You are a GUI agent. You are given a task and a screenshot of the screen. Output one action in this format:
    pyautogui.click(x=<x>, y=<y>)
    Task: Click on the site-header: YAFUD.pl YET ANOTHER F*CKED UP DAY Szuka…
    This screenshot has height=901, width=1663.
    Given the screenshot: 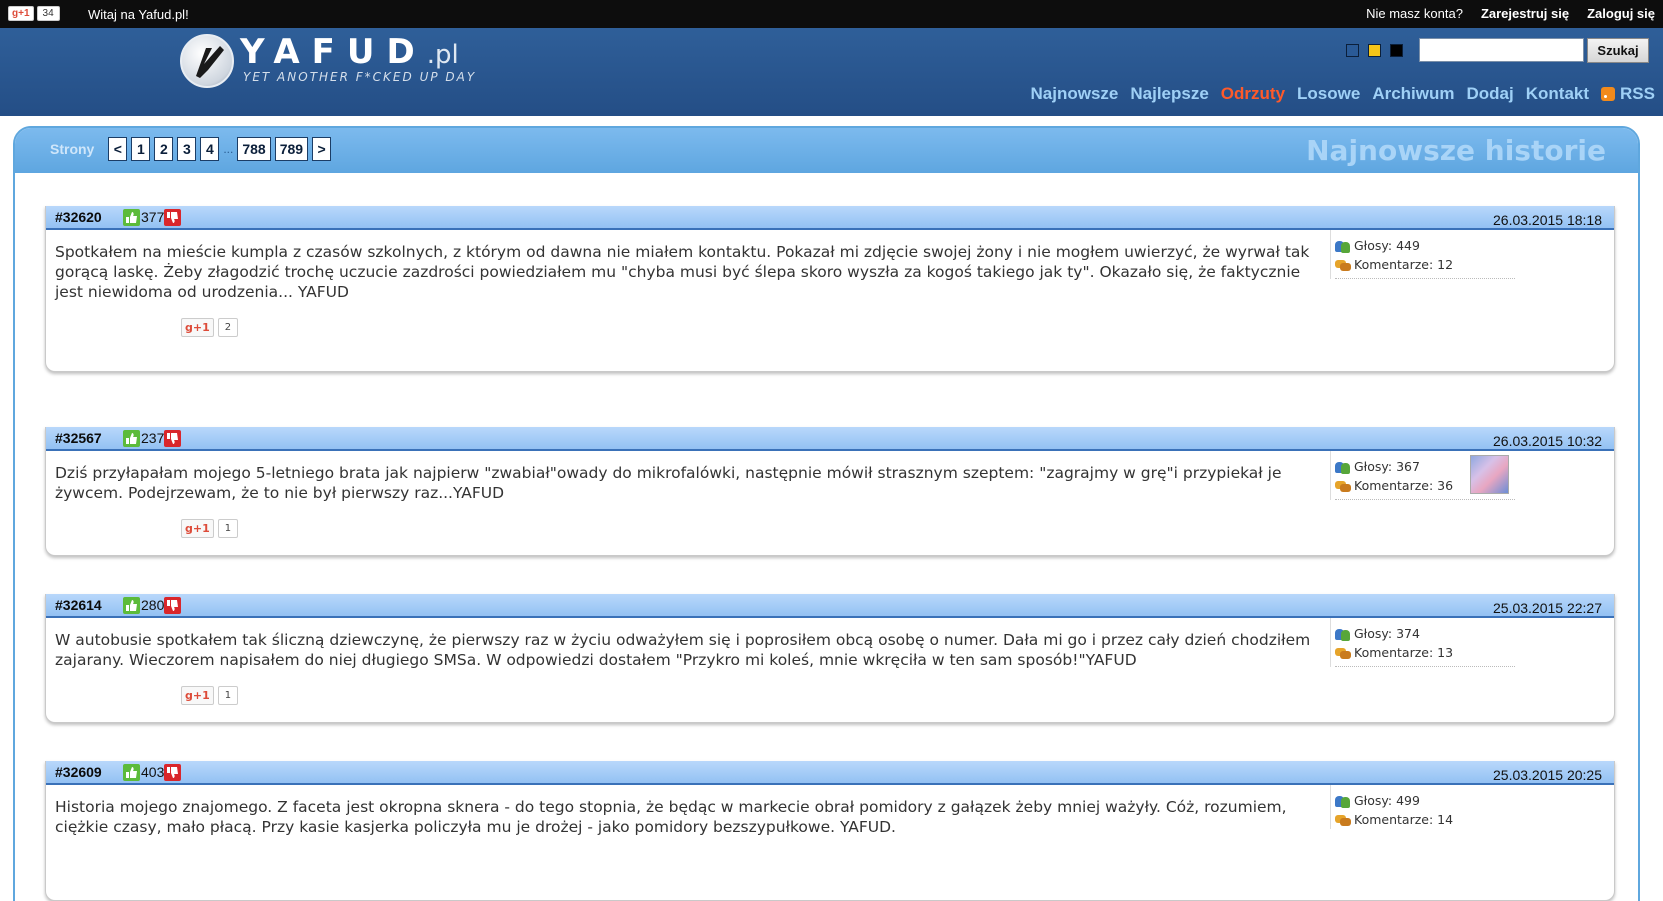 What is the action you would take?
    pyautogui.click(x=831, y=72)
    